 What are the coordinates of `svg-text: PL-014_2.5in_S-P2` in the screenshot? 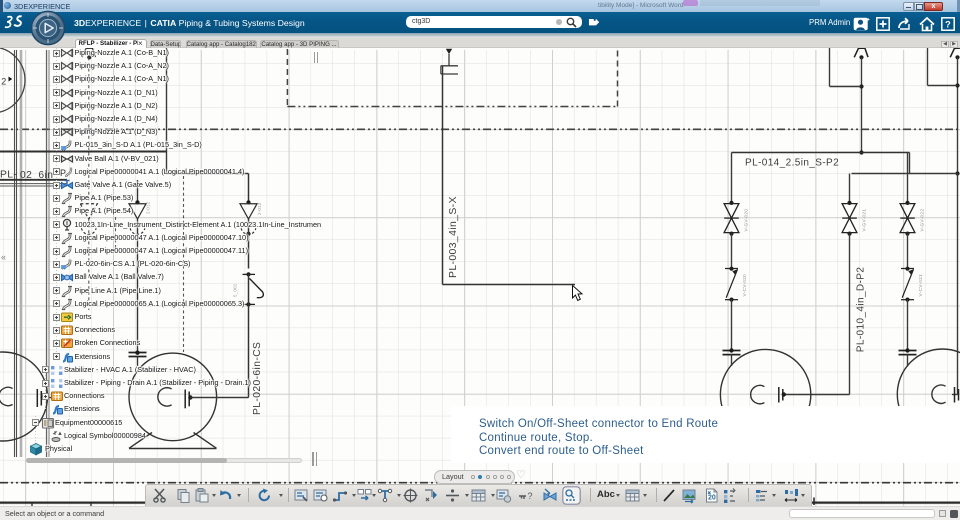 It's located at (792, 163).